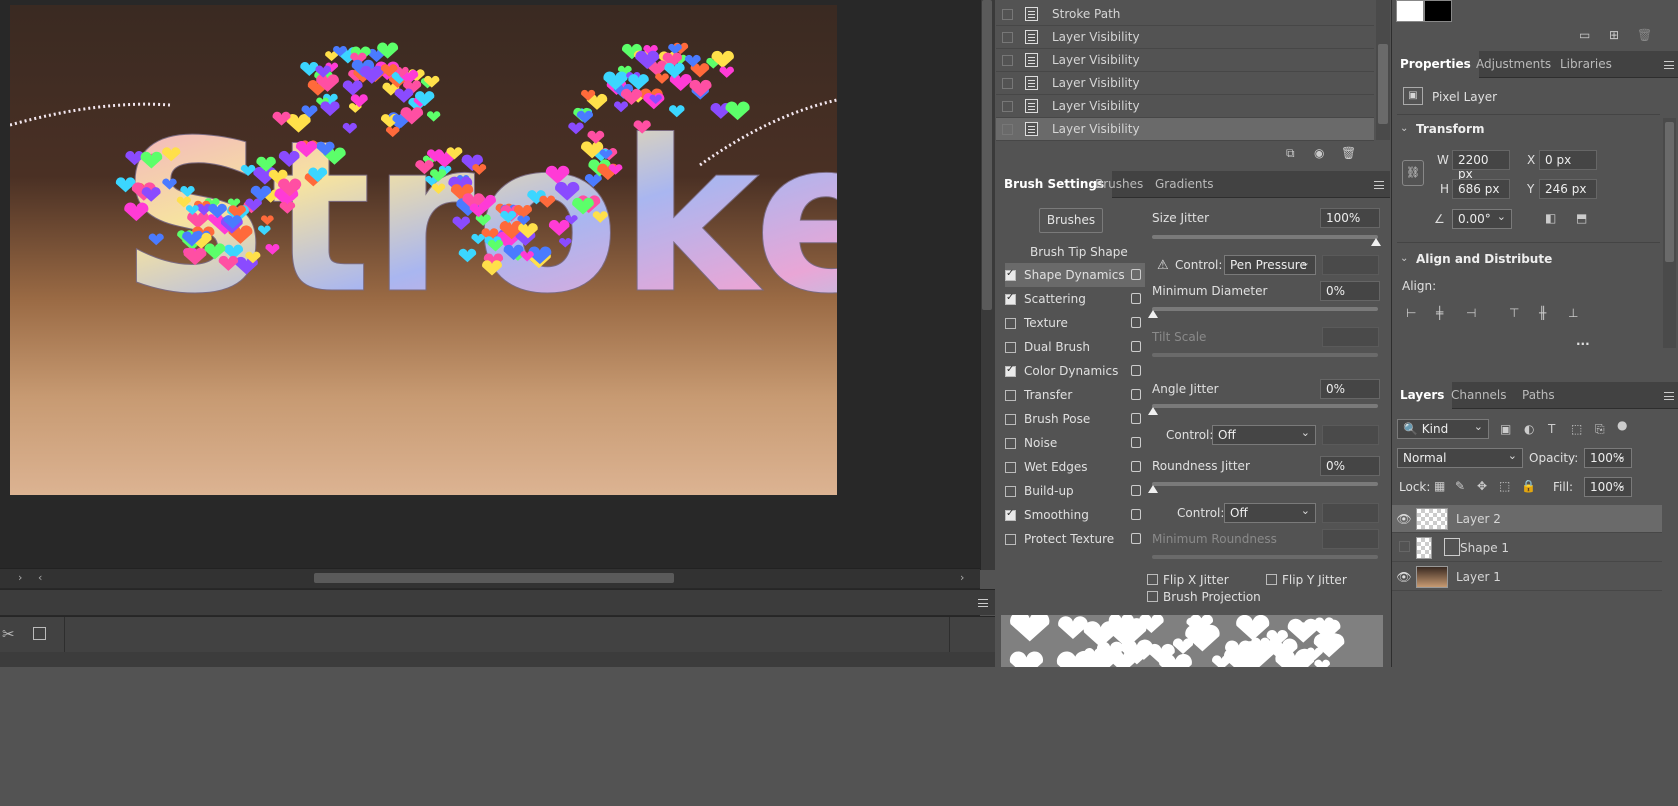 This screenshot has width=1678, height=806. I want to click on opacity-field: 100%, so click(1608, 458).